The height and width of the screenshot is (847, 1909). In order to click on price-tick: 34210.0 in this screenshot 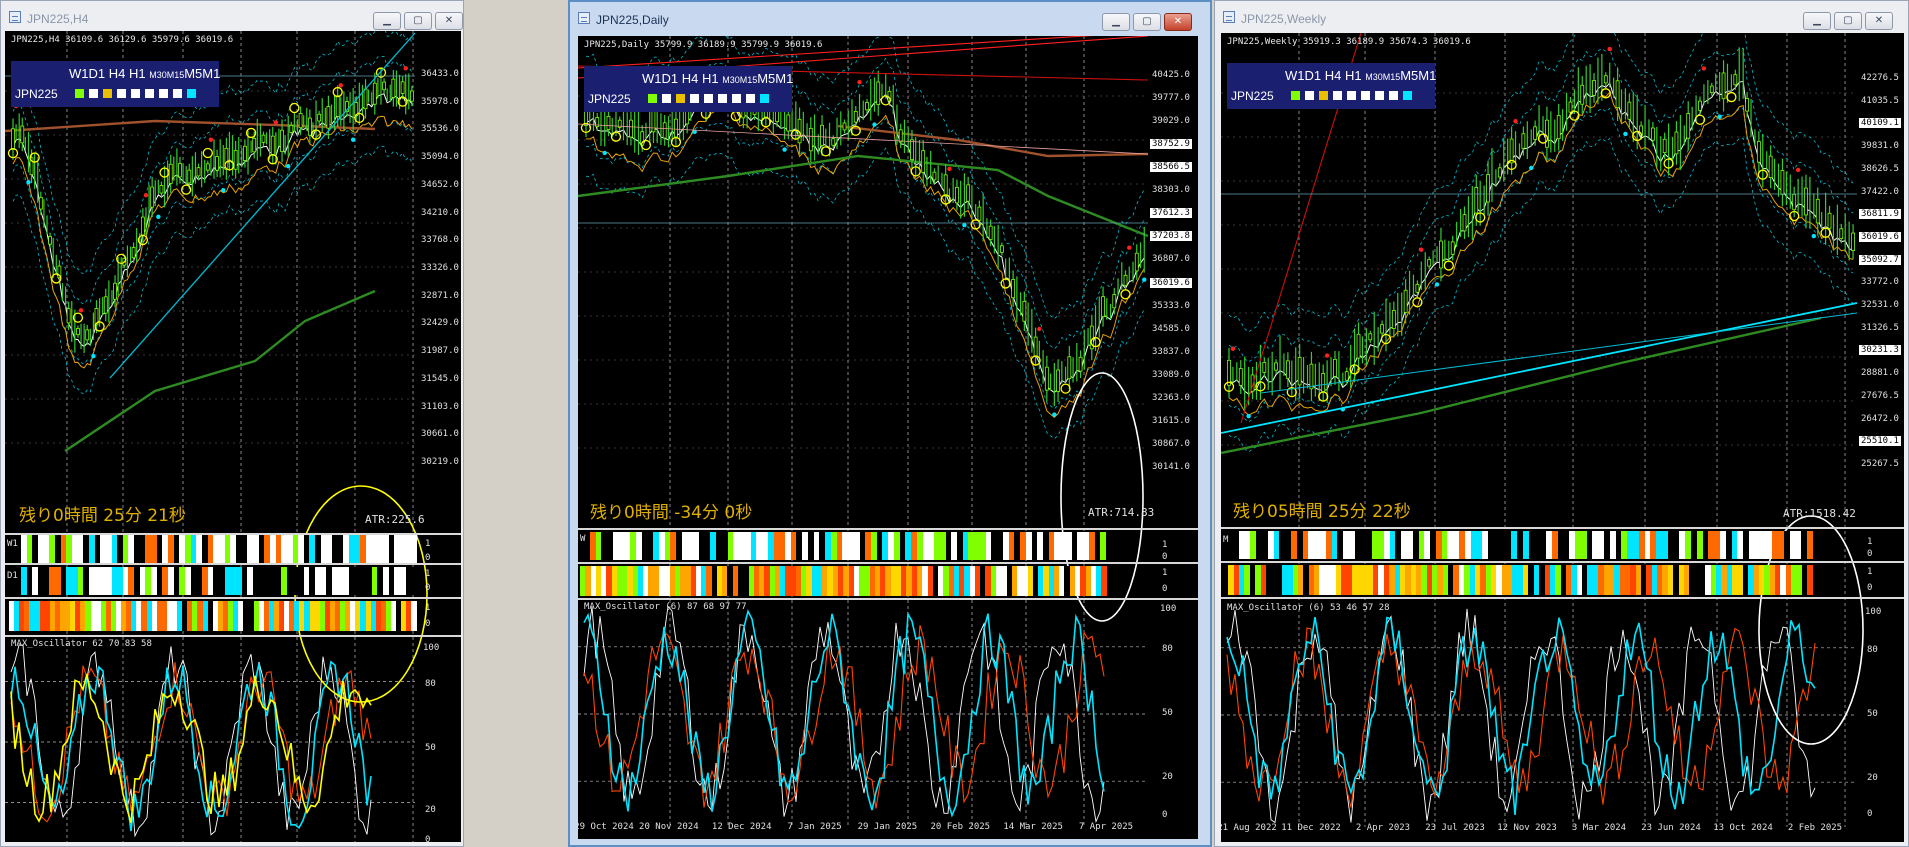, I will do `click(440, 212)`.